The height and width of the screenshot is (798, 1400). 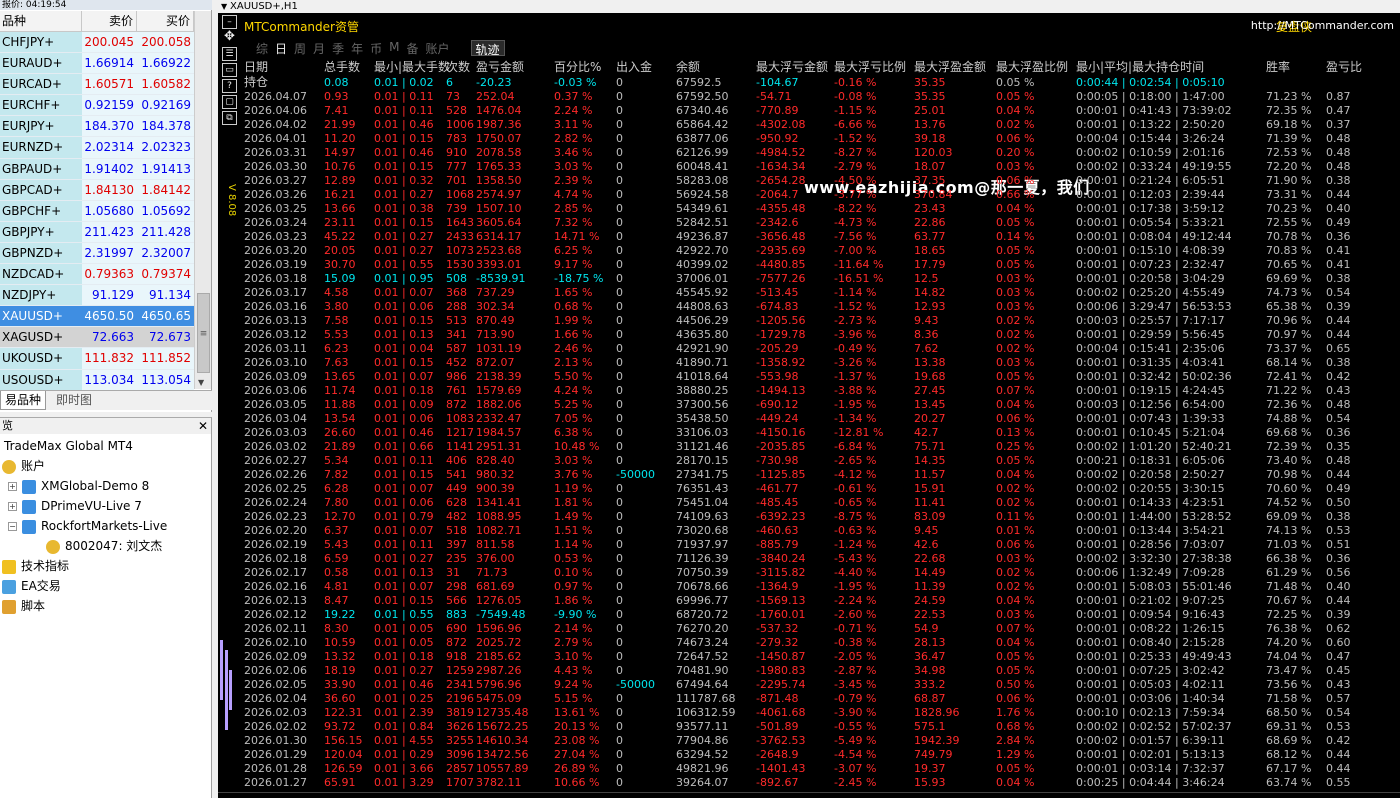 I want to click on period-tab: 月, so click(x=319, y=48).